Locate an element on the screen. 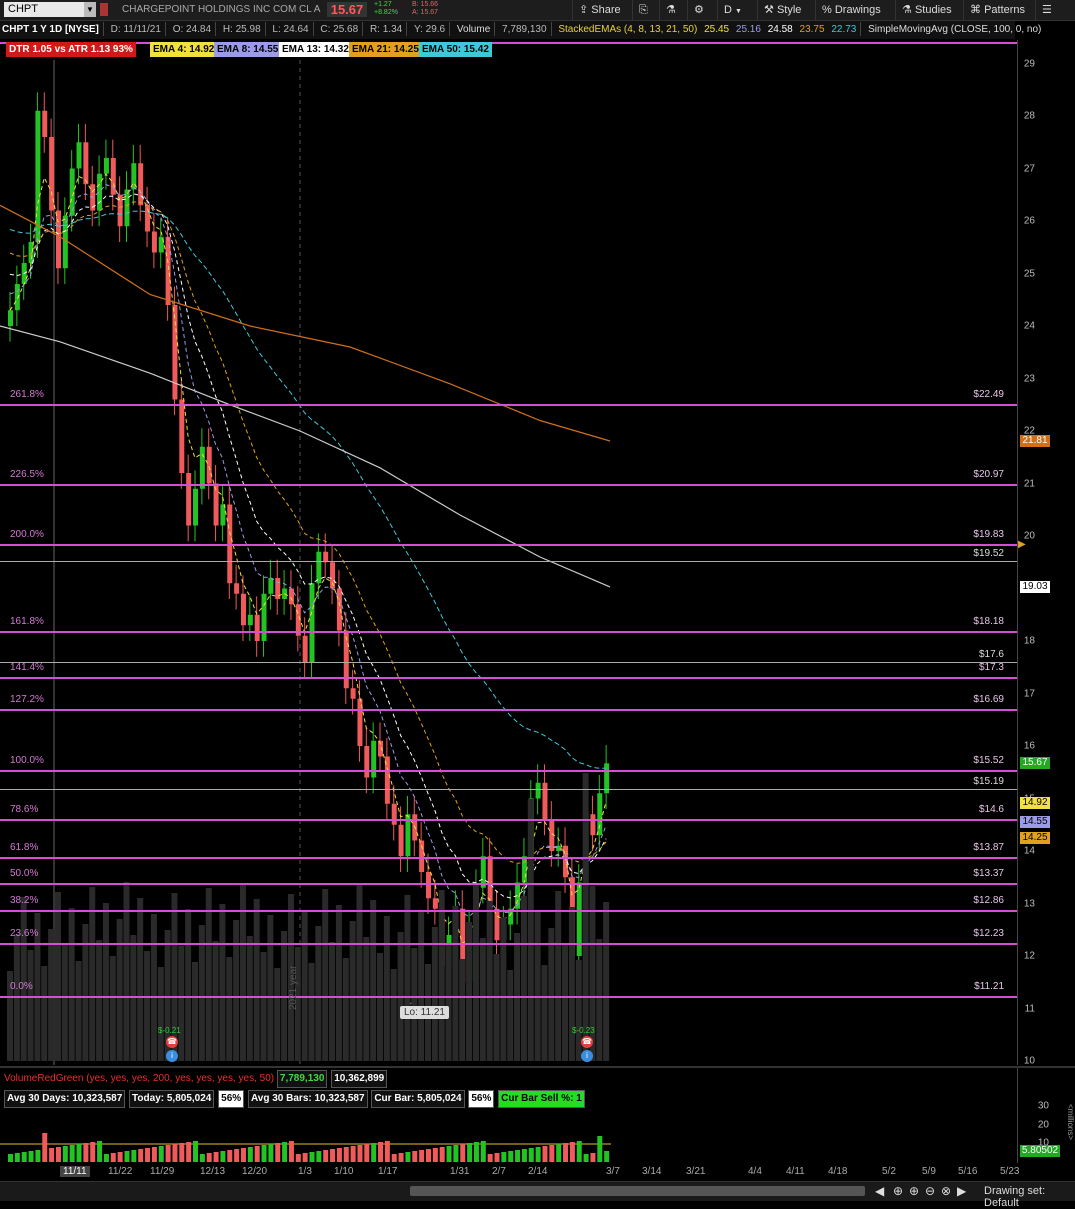 The width and height of the screenshot is (1075, 1209). timeframe-button: D ▼ is located at coordinates (737, 10).